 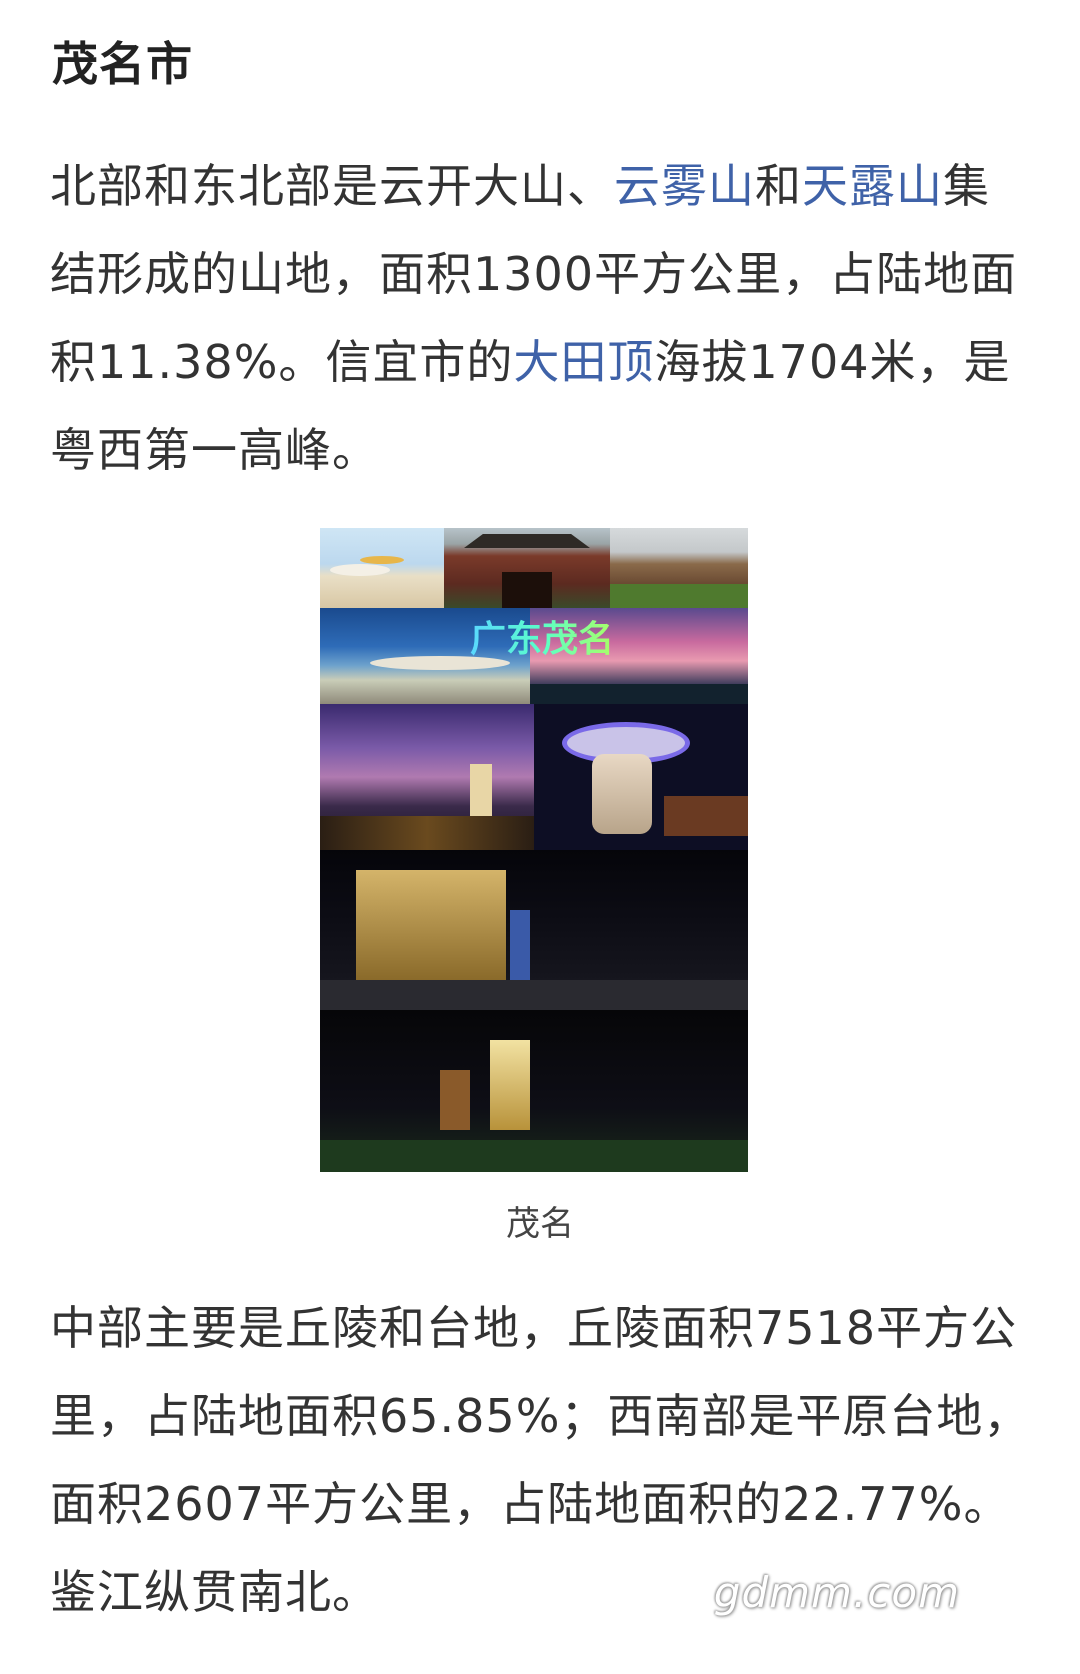 I want to click on beach-photo, so click(x=382, y=568).